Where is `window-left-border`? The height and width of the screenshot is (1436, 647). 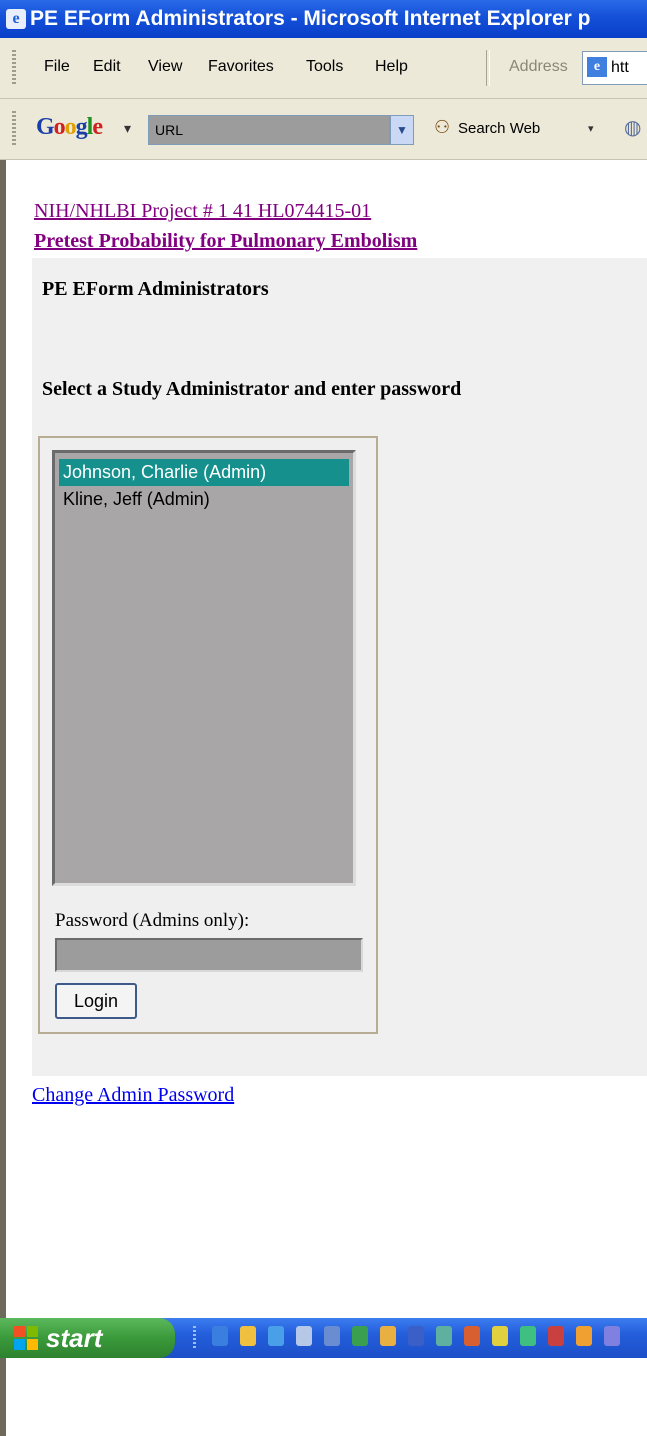 window-left-border is located at coordinates (3, 798).